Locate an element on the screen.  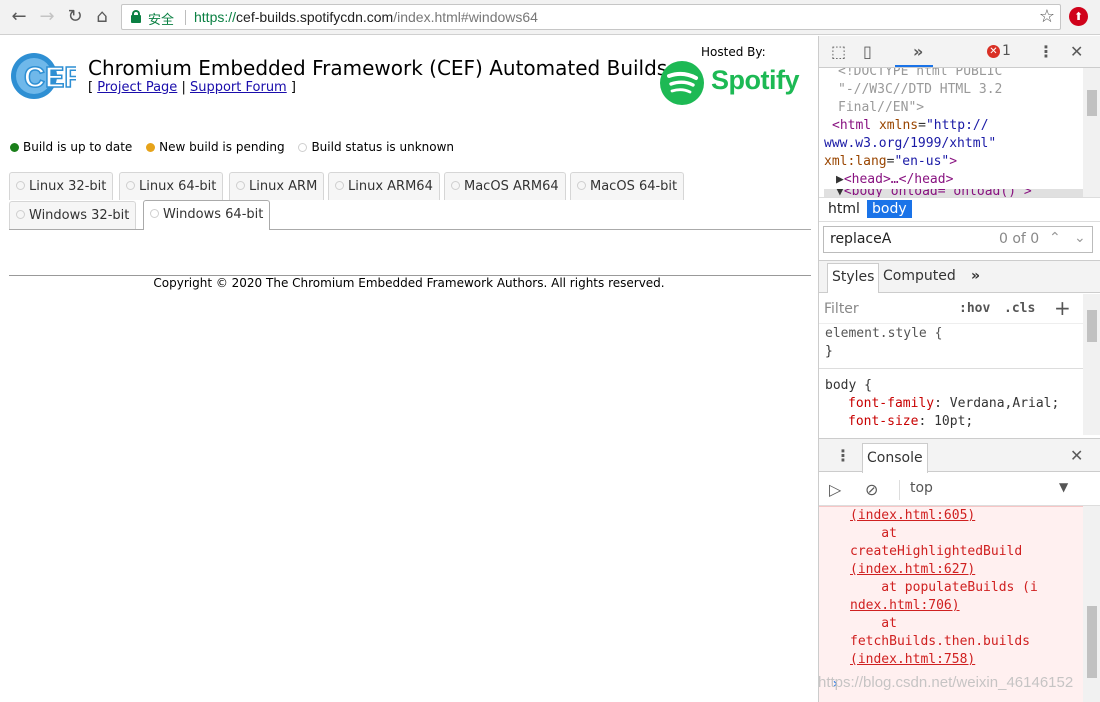
watermark: https://blog.csdn.net/weixin_46146152 is located at coordinates (946, 682).